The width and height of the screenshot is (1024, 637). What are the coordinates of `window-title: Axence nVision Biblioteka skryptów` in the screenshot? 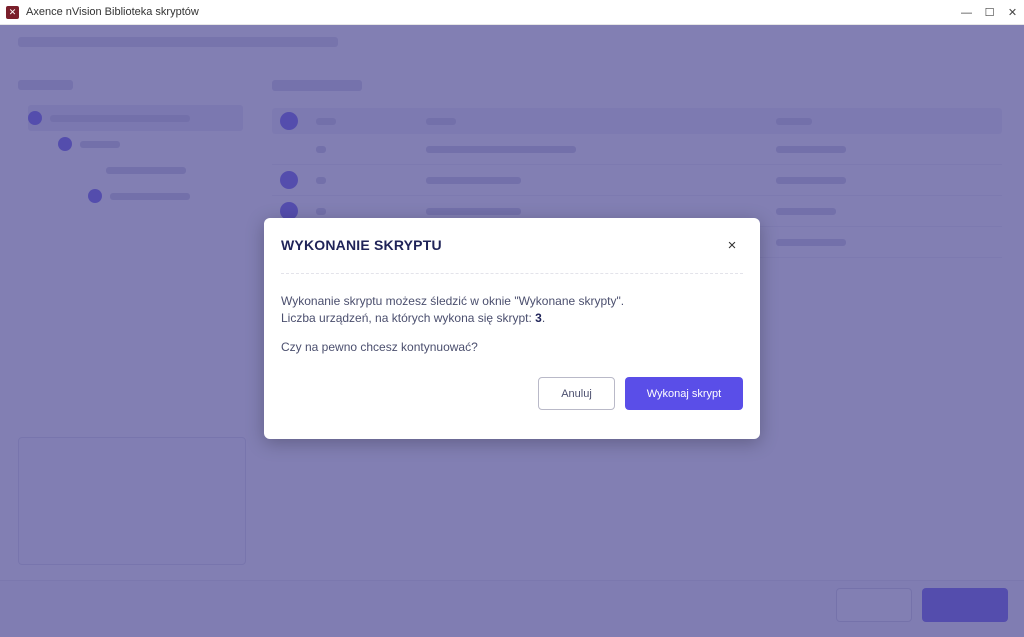 It's located at (112, 12).